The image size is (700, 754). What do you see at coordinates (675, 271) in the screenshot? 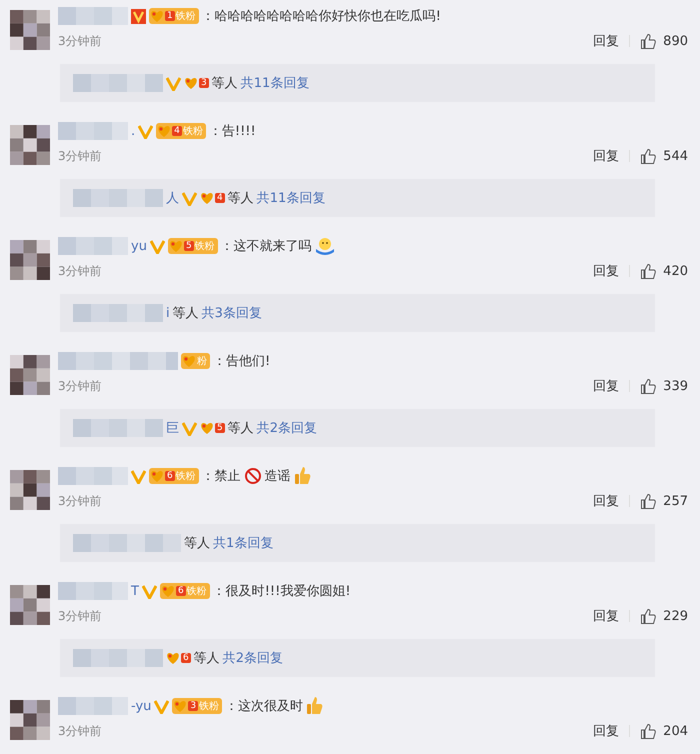
I see `like-count: 420` at bounding box center [675, 271].